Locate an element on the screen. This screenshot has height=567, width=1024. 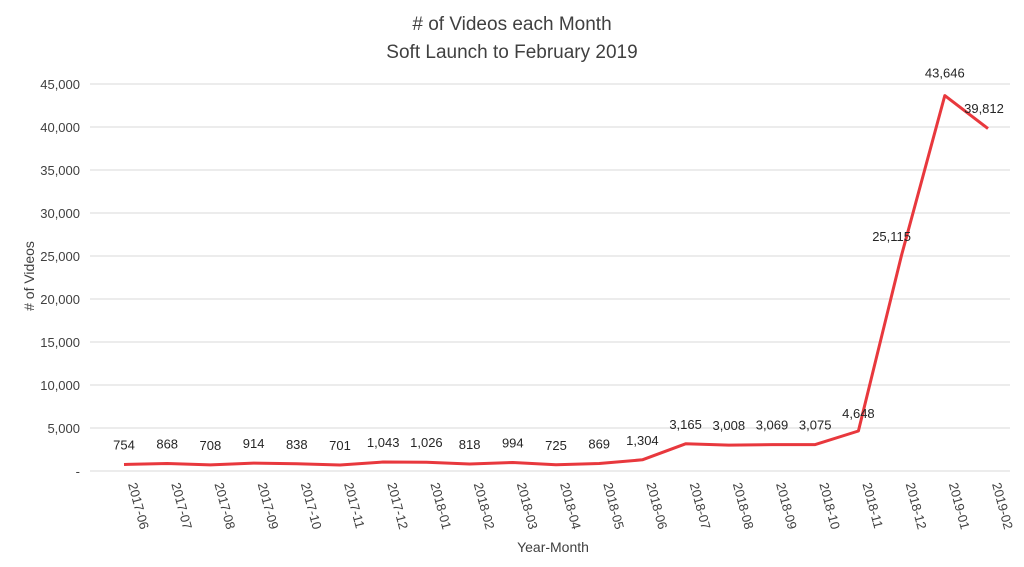
y-tick-label: 40,000 is located at coordinates (60, 127).